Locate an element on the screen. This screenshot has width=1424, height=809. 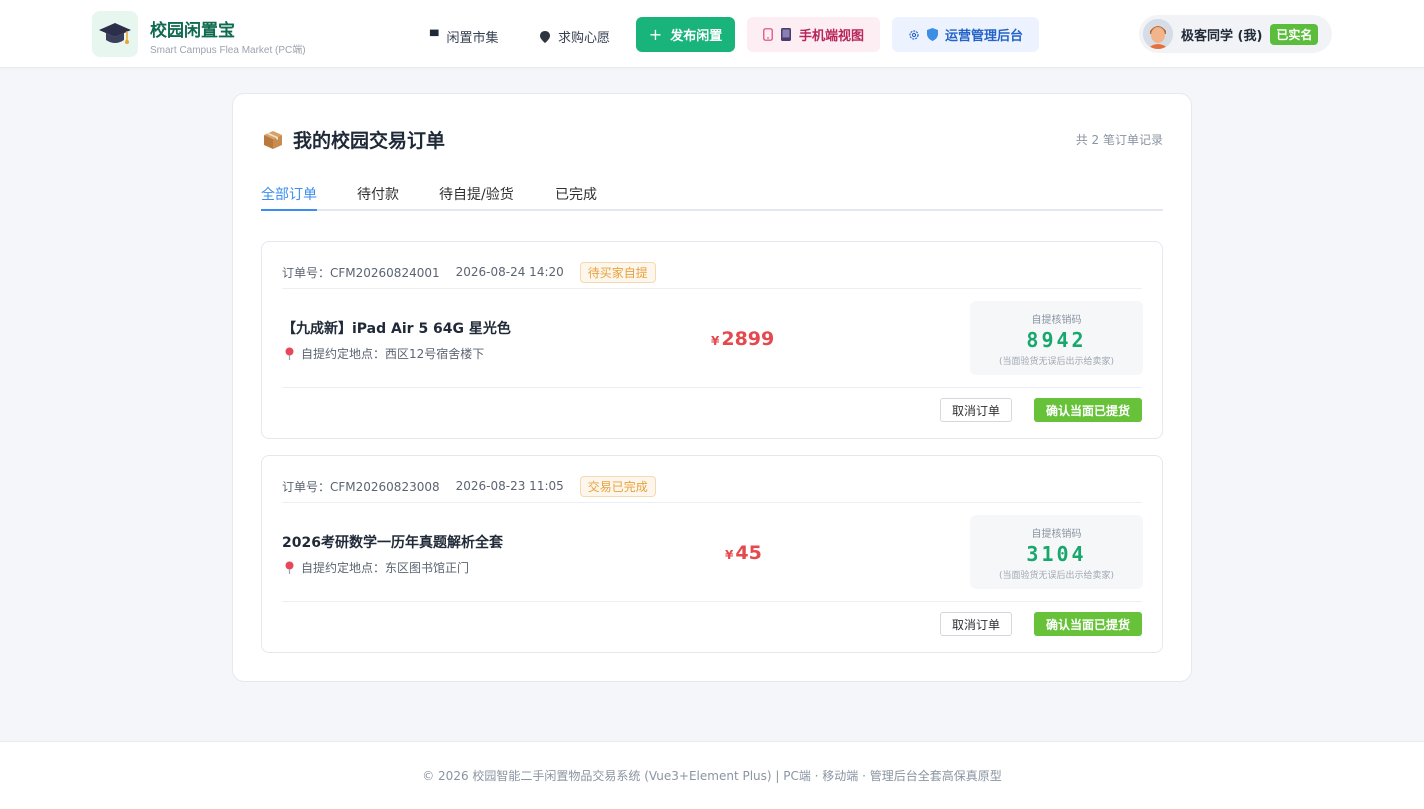
pickup-code-box: 自提核销码 3104 (当面验货无误后出示给卖家) is located at coordinates (1056, 552).